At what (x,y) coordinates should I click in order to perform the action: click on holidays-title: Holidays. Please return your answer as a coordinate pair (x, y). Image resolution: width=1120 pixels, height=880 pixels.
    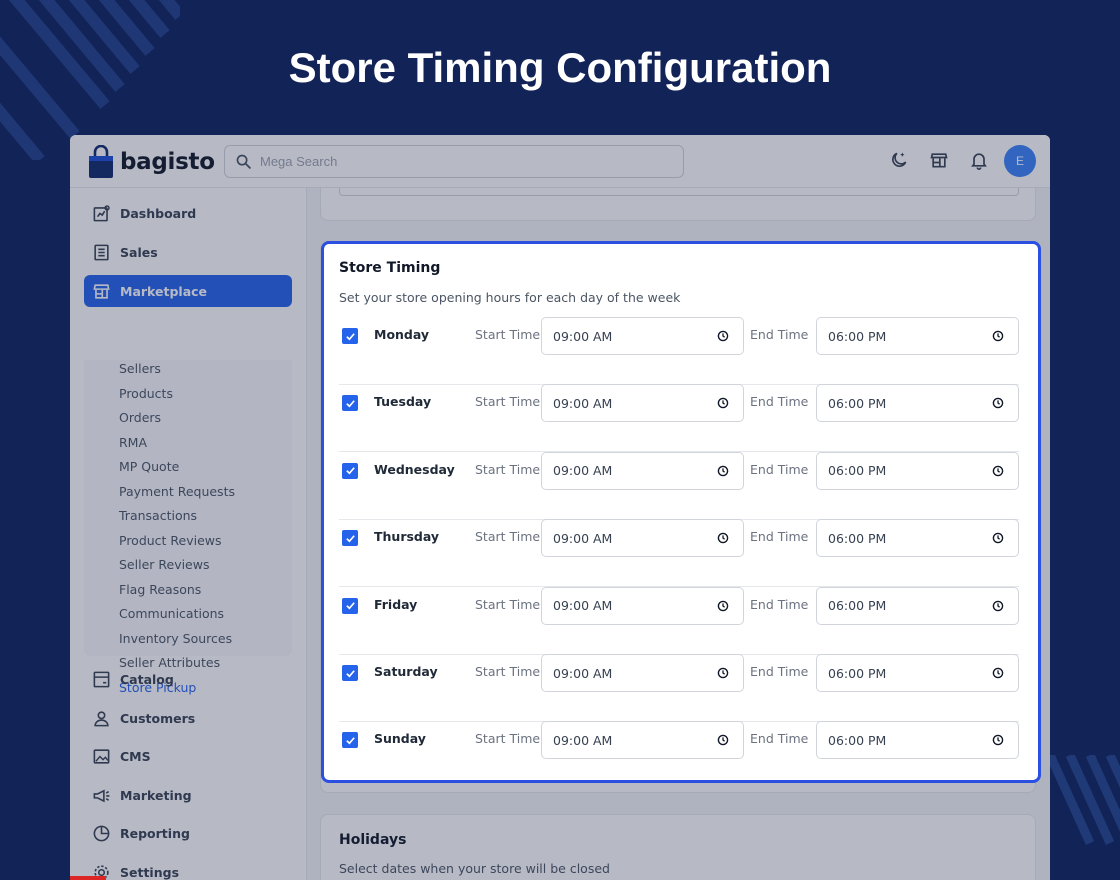
    Looking at the image, I should click on (373, 840).